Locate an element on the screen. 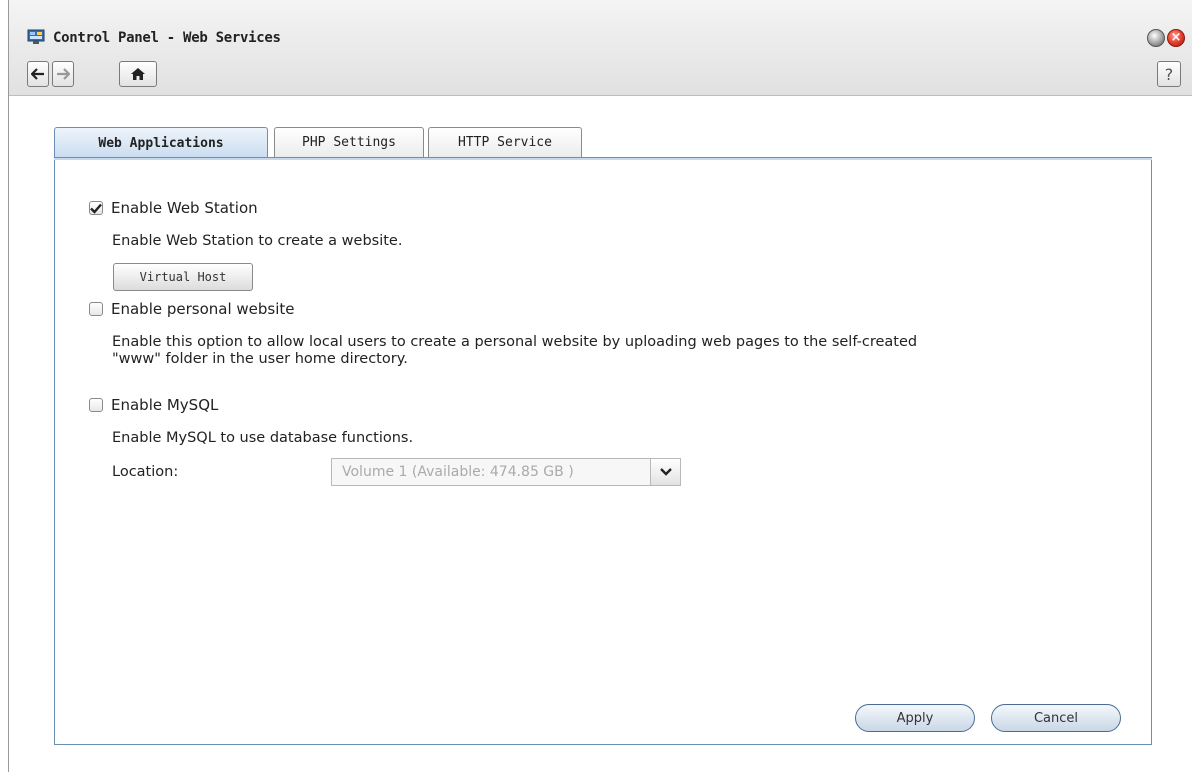  virtual-host-button: Virtual Host is located at coordinates (183, 277).